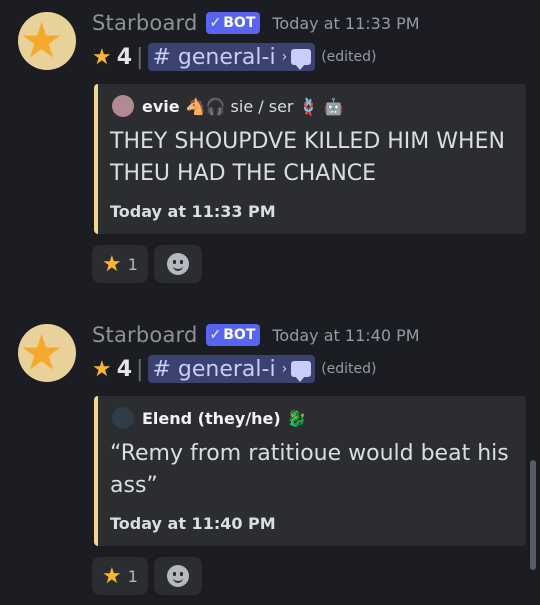 The image size is (540, 605). Describe the element at coordinates (264, 106) in the screenshot. I see `author-decoration: 🐴🎧 sie / ser 🪢 🤖` at that location.